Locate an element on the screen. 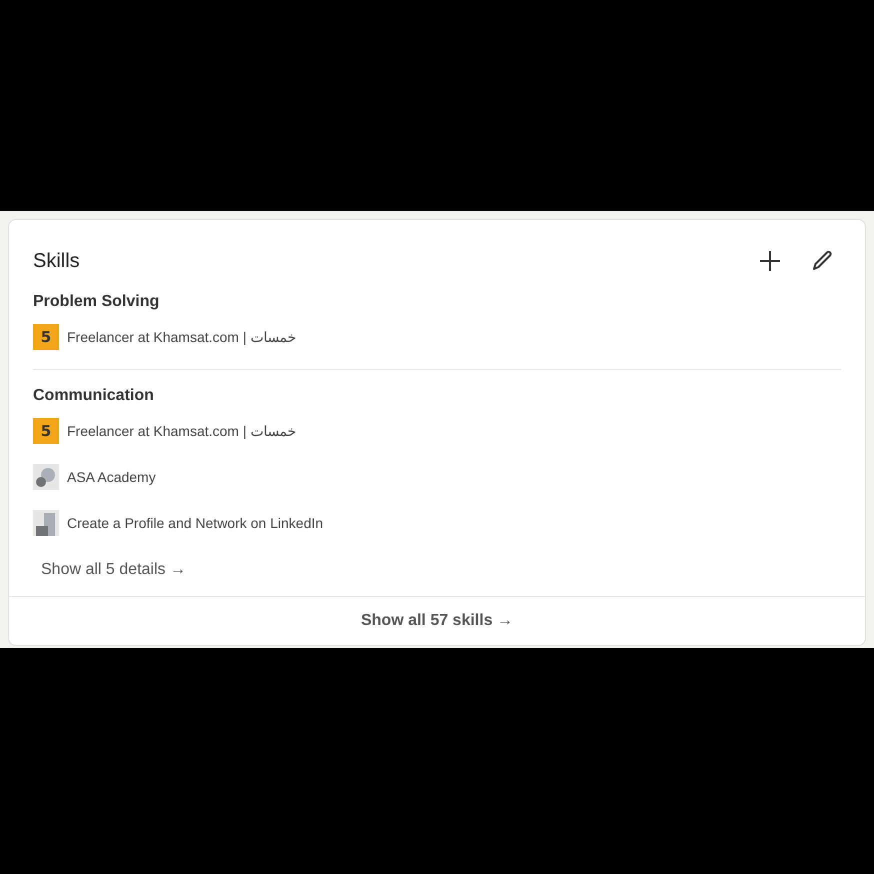 The height and width of the screenshot is (874, 874). show-all-skills-link: Show all 57 skills → is located at coordinates (437, 621).